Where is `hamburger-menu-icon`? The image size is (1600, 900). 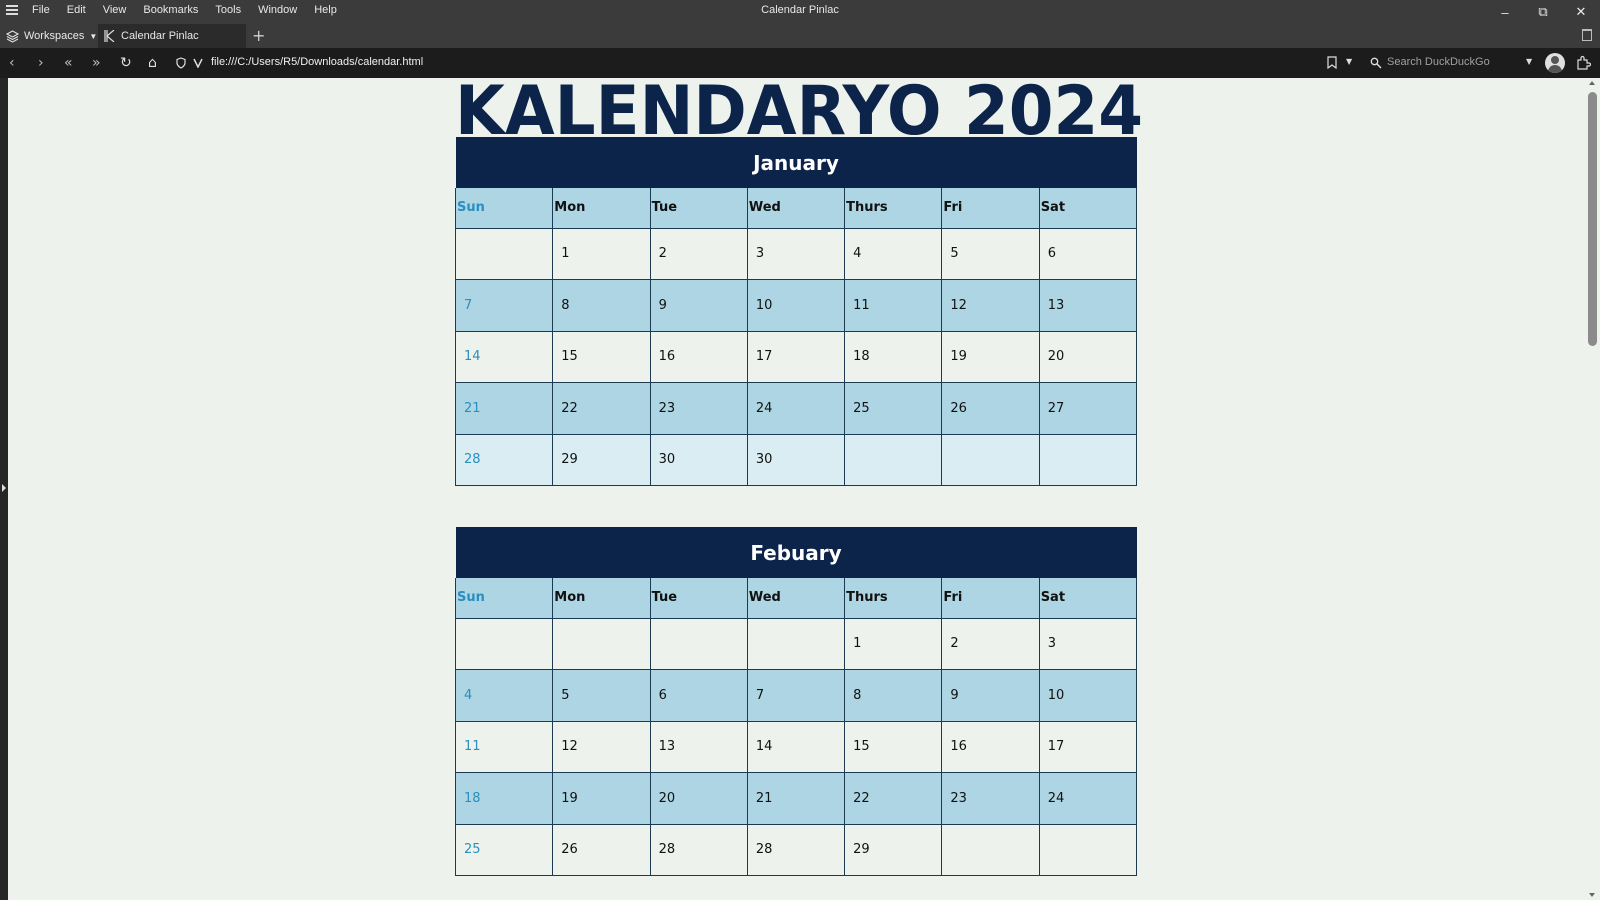
hamburger-menu-icon is located at coordinates (12, 10).